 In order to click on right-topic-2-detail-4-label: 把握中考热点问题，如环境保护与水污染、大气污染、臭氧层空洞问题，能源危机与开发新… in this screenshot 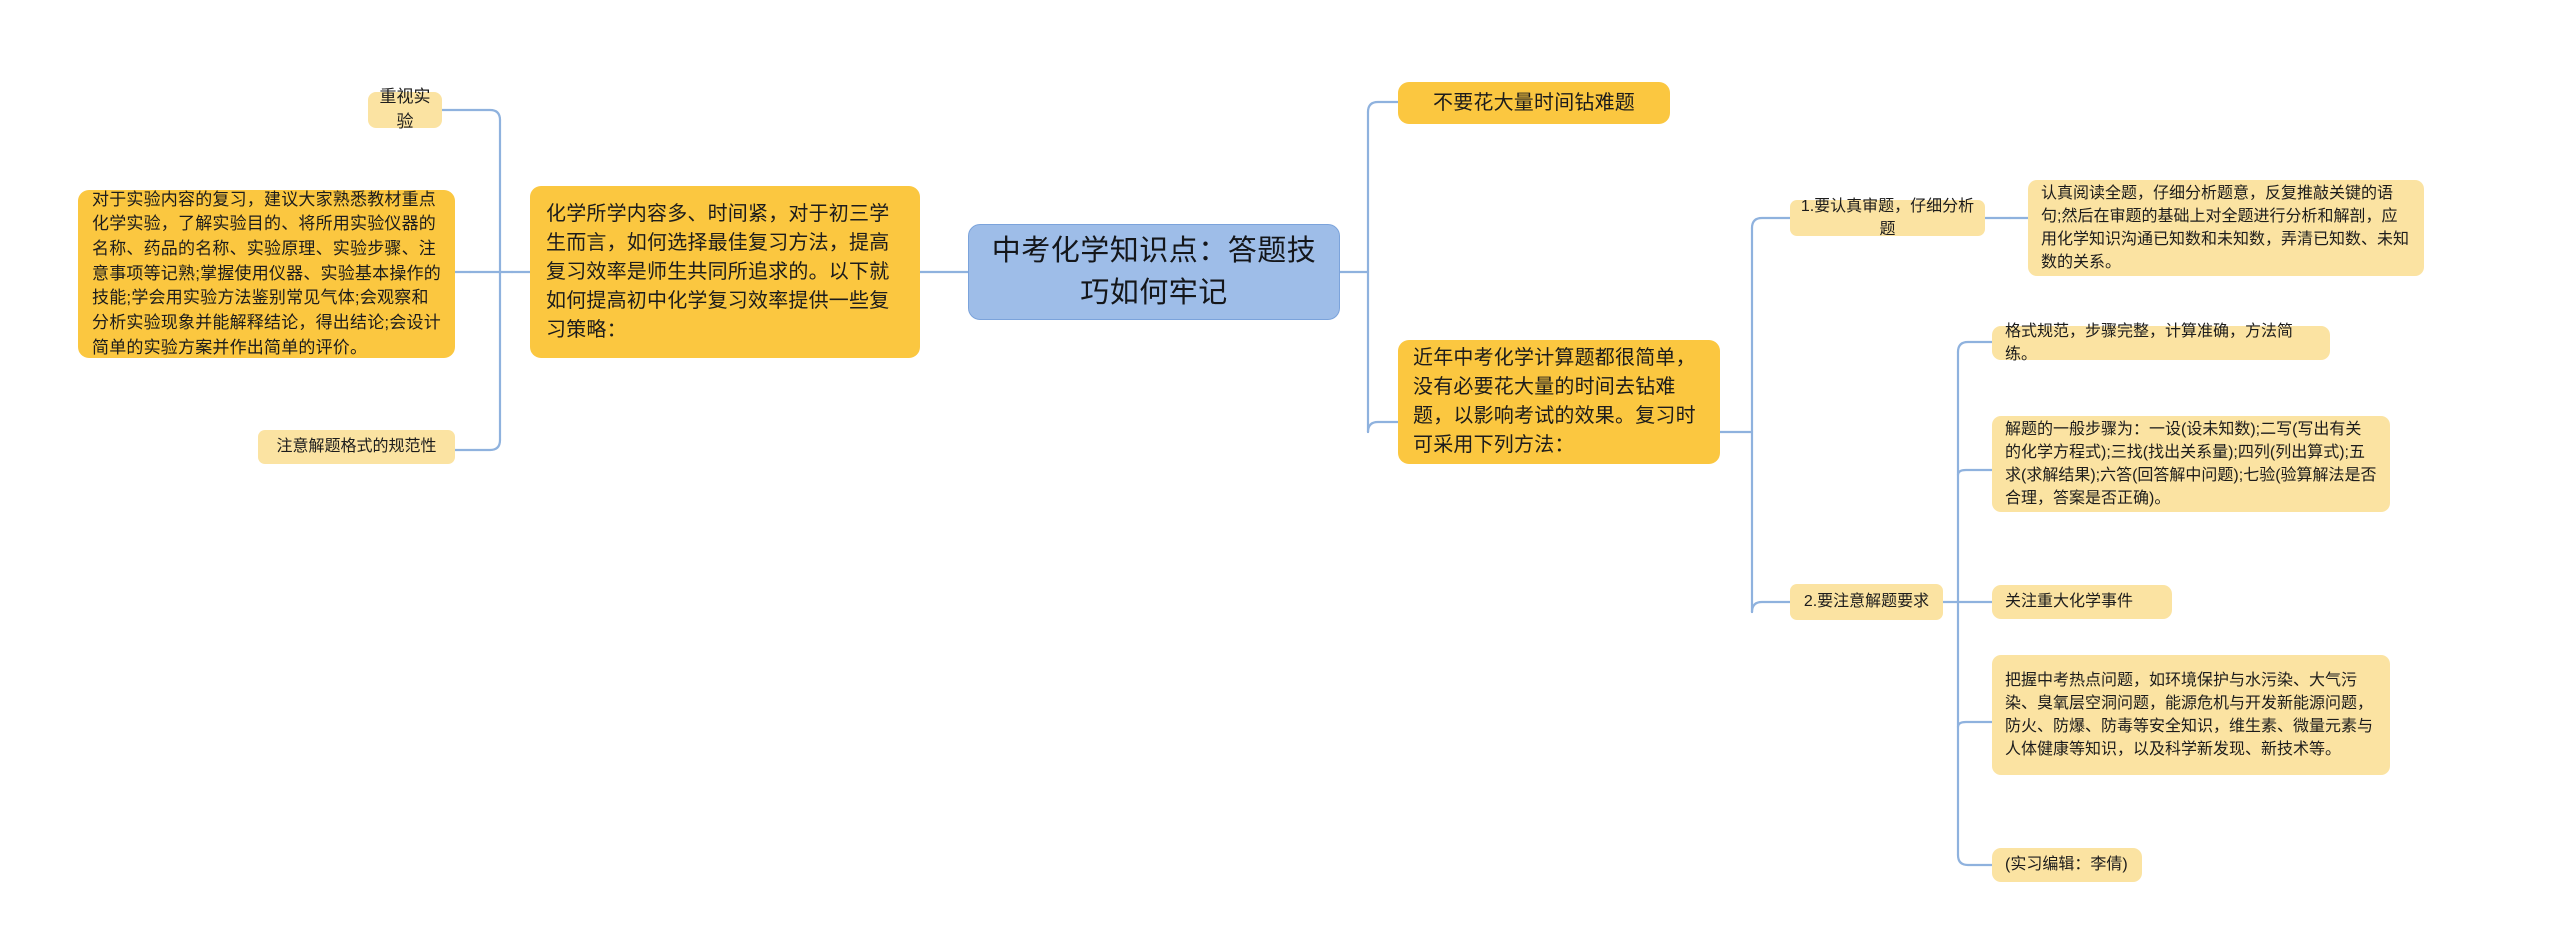, I will do `click(2189, 715)`.